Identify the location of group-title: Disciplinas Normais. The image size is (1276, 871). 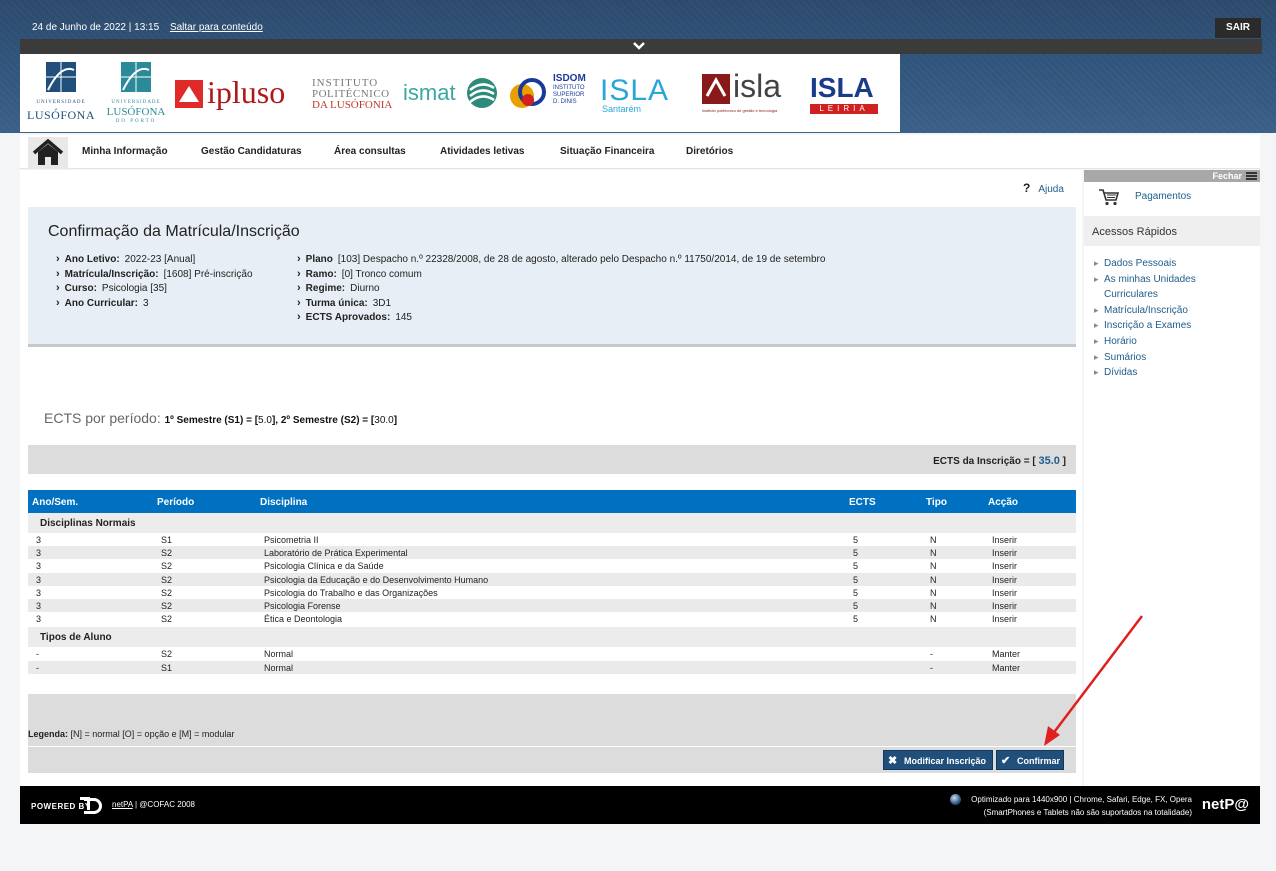
(88, 523).